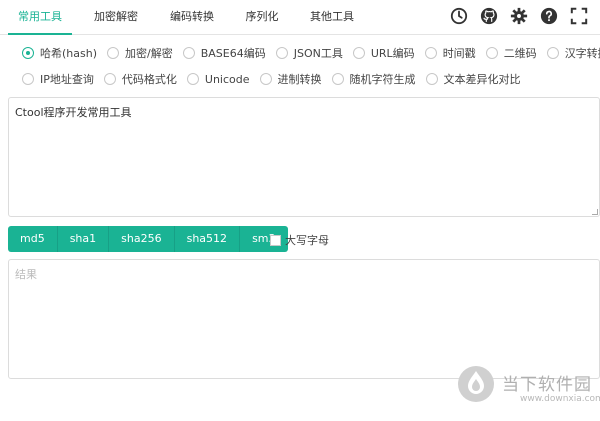 This screenshot has height=421, width=600. What do you see at coordinates (582, 53) in the screenshot?
I see `option-label: 汉字转拼音` at bounding box center [582, 53].